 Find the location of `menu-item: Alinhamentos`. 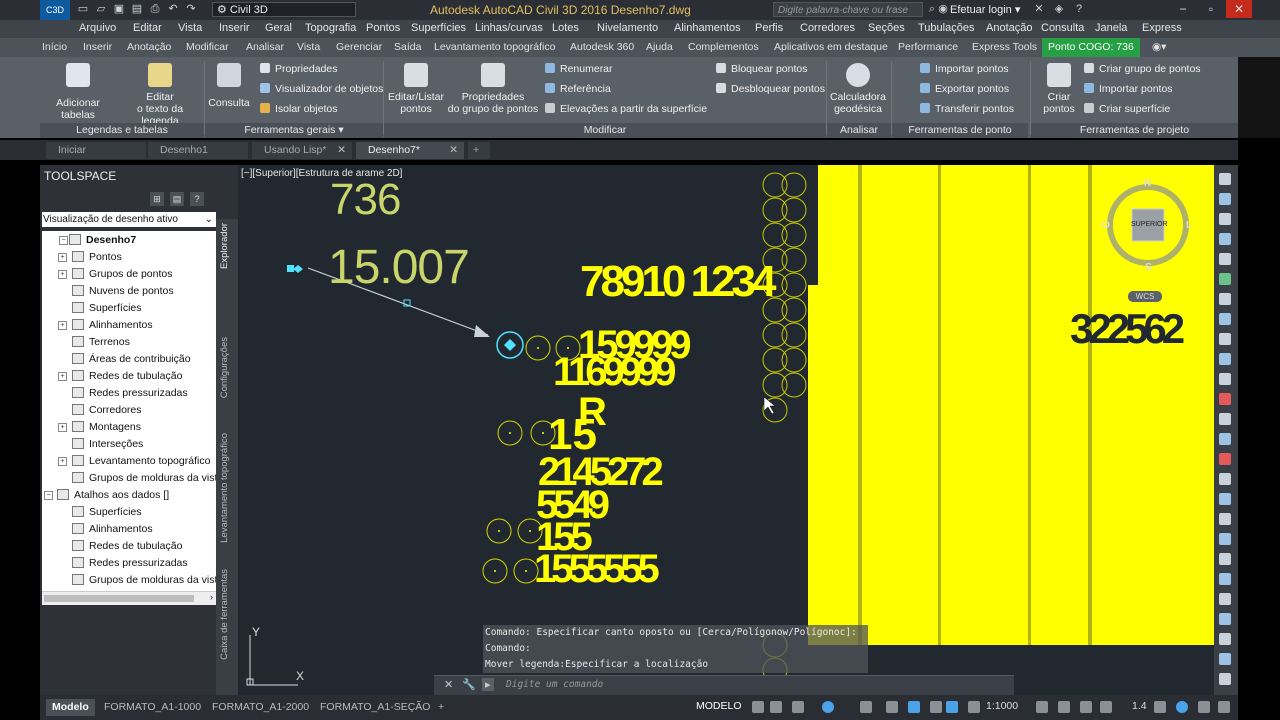

menu-item: Alinhamentos is located at coordinates (707, 28).